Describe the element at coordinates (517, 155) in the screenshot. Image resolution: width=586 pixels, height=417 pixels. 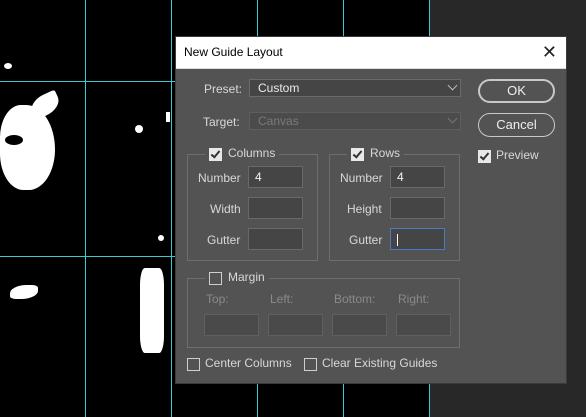
I see `preview-label: Preview` at that location.